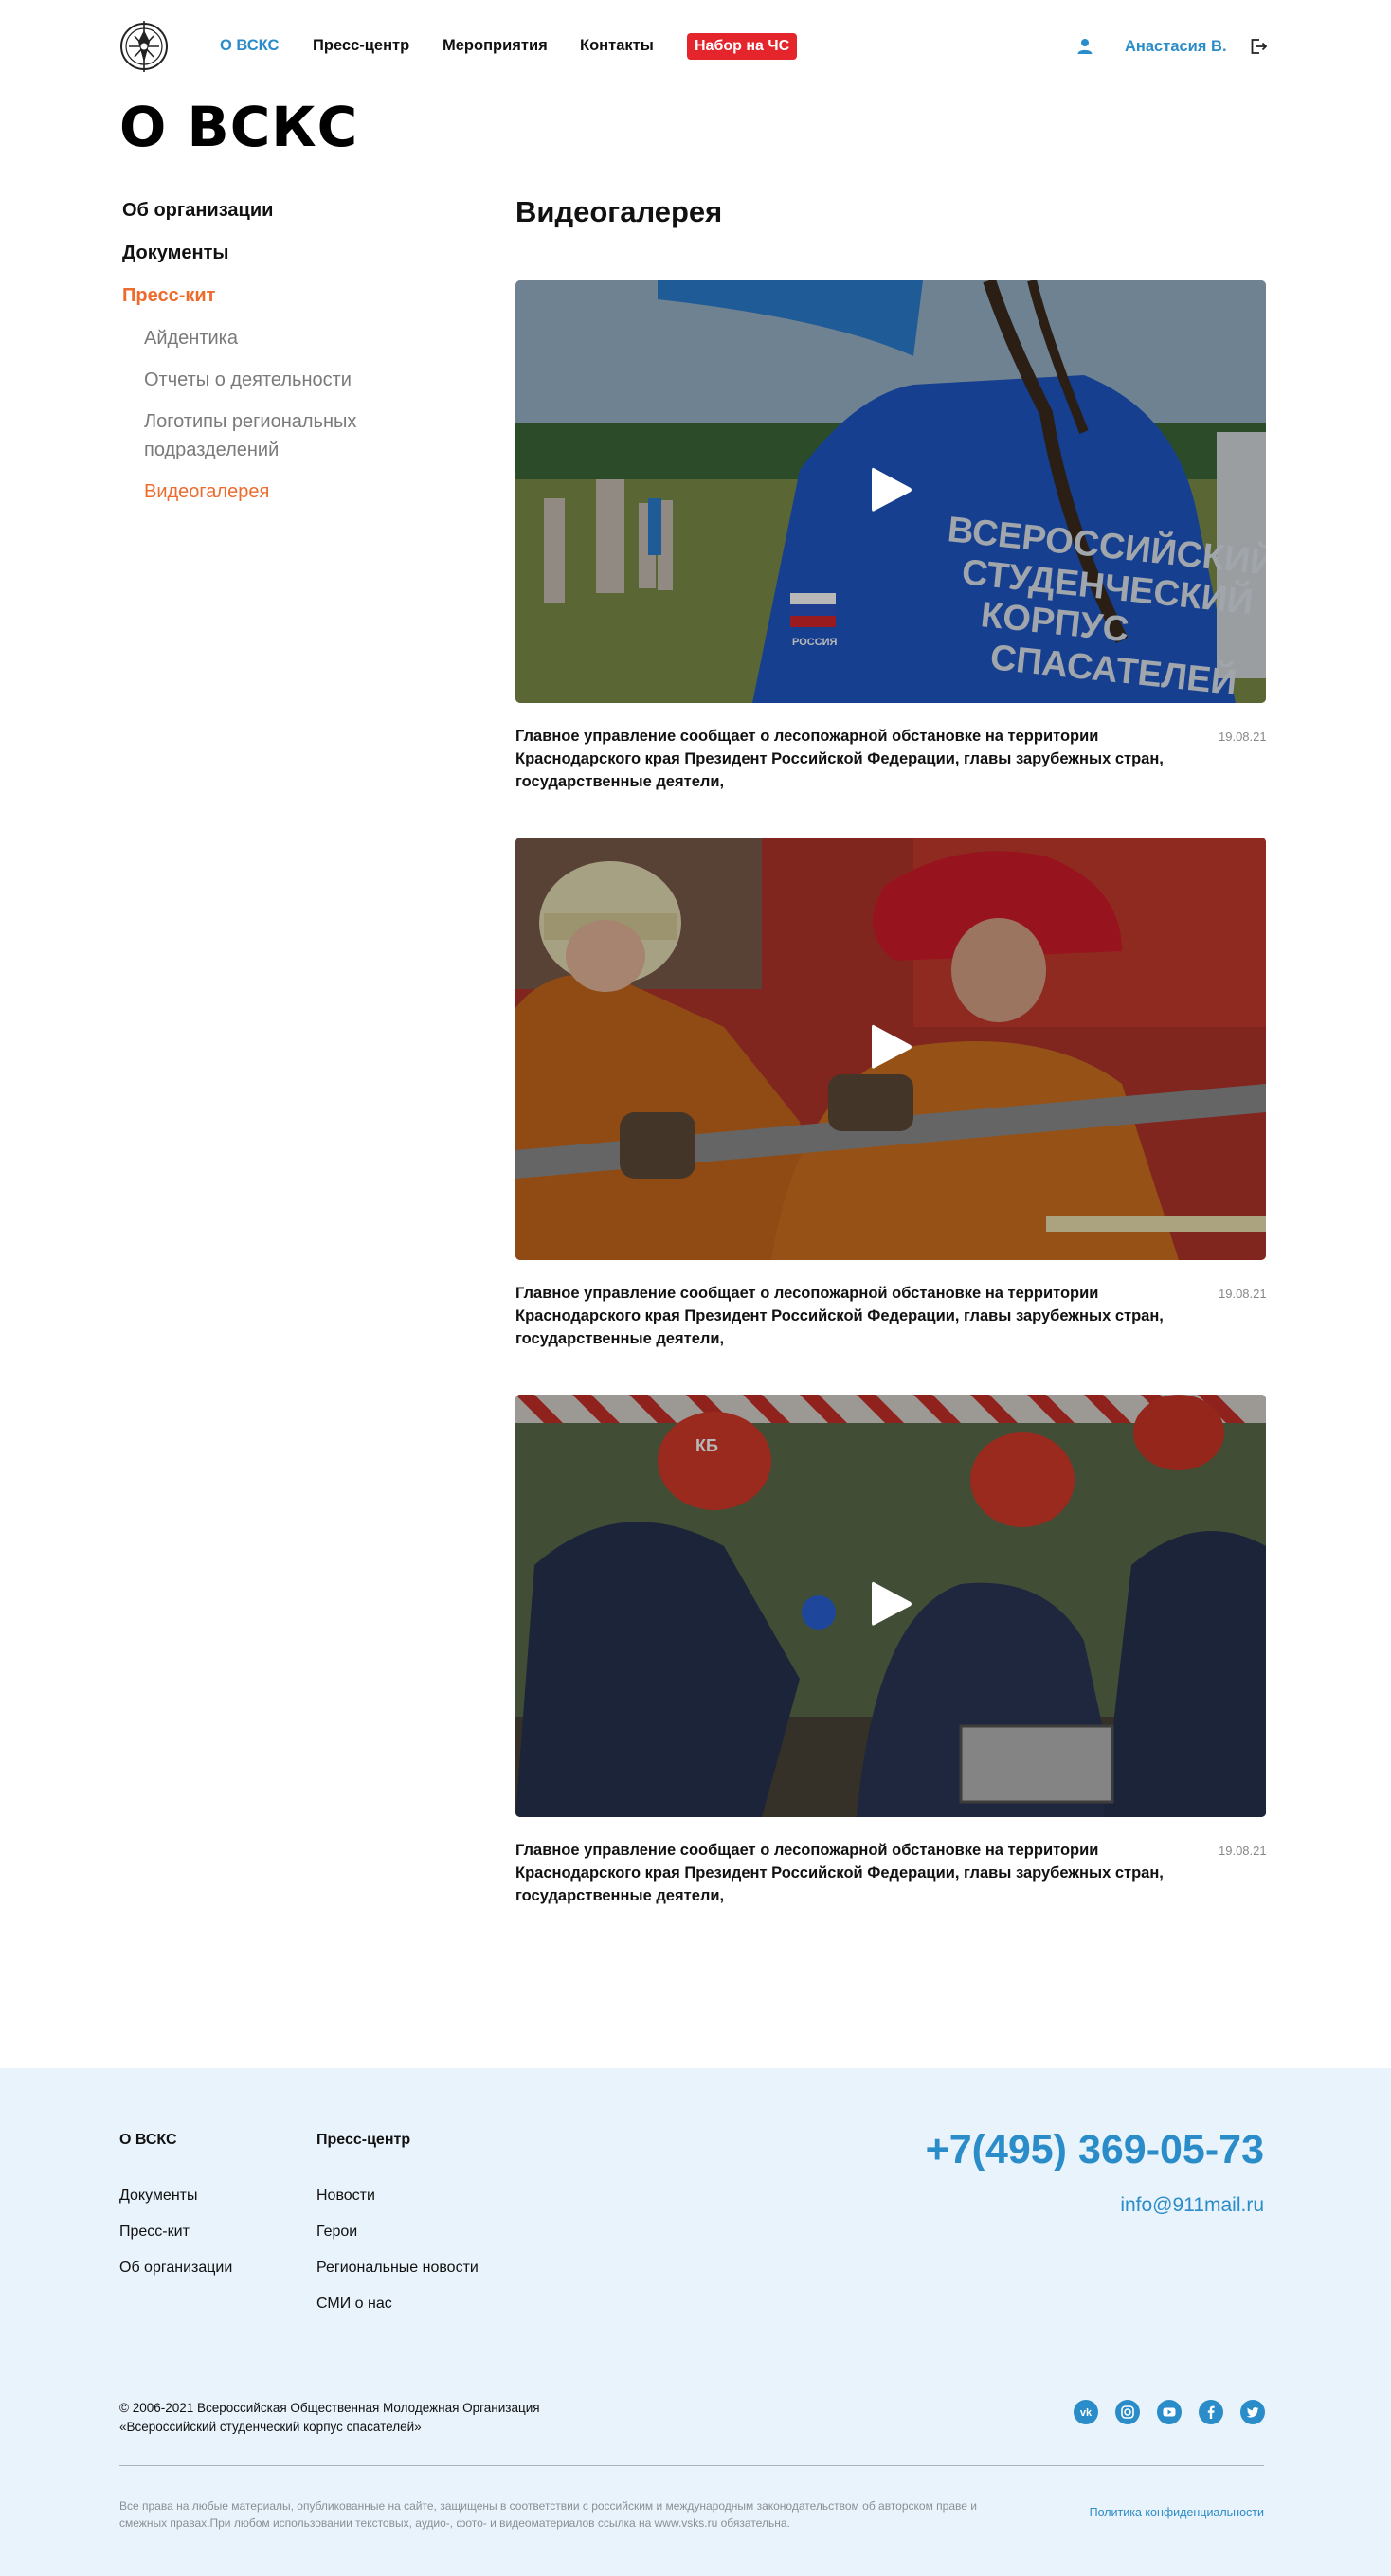 This screenshot has width=1391, height=2576. What do you see at coordinates (1169, 2412) in the screenshot?
I see `youtube-icon` at bounding box center [1169, 2412].